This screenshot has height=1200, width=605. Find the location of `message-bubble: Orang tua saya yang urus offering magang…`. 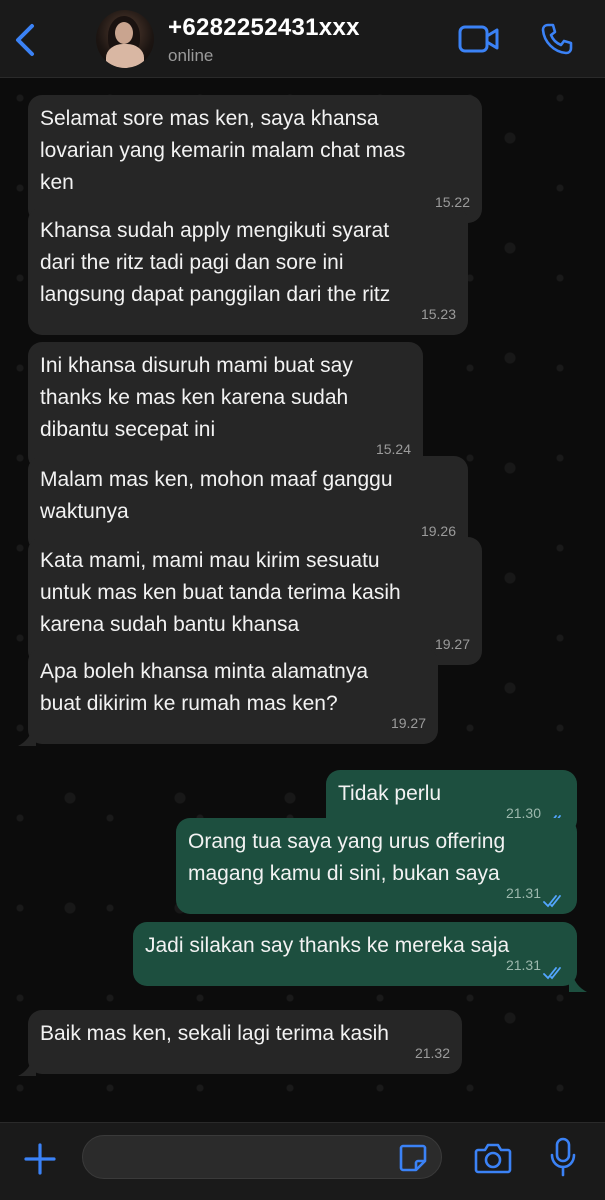

message-bubble: Orang tua saya yang urus offering magang… is located at coordinates (376, 866).